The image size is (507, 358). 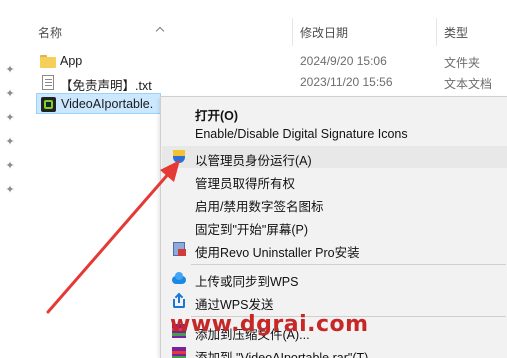 I want to click on share-icon, so click(x=179, y=300).